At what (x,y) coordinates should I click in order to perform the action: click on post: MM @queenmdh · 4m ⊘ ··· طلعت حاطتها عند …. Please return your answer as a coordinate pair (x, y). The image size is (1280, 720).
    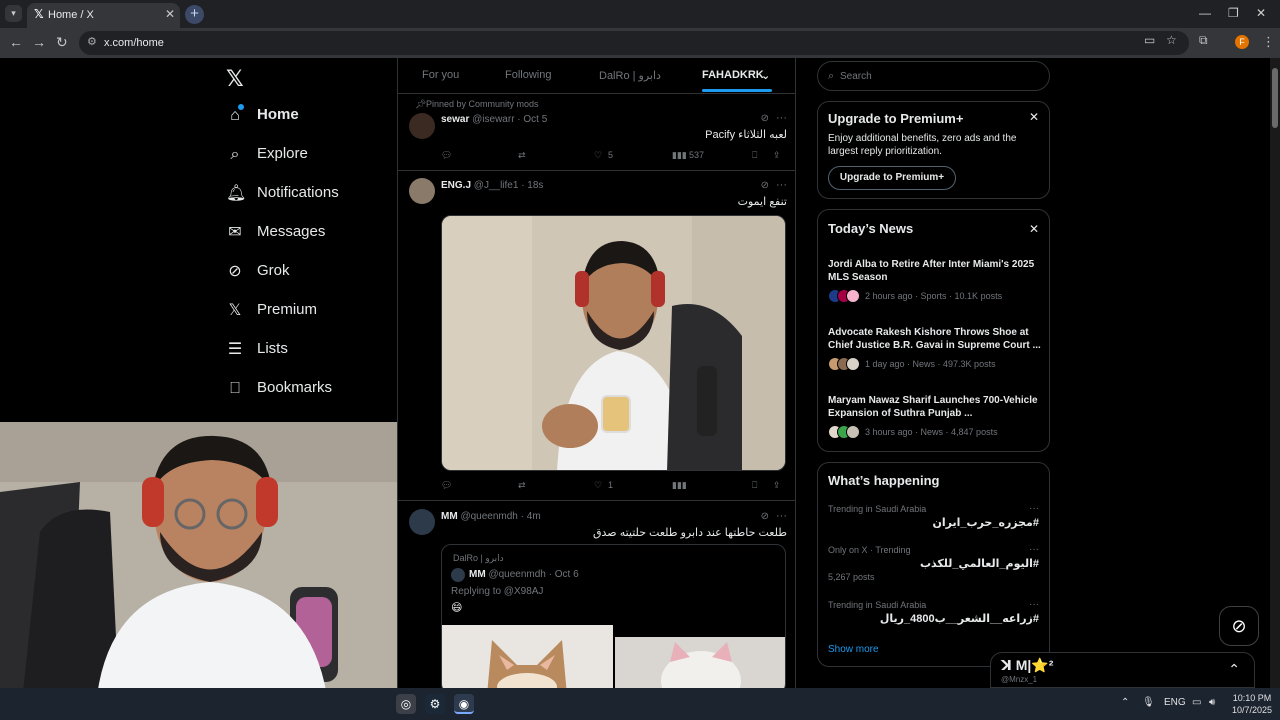
    Looking at the image, I should click on (596, 594).